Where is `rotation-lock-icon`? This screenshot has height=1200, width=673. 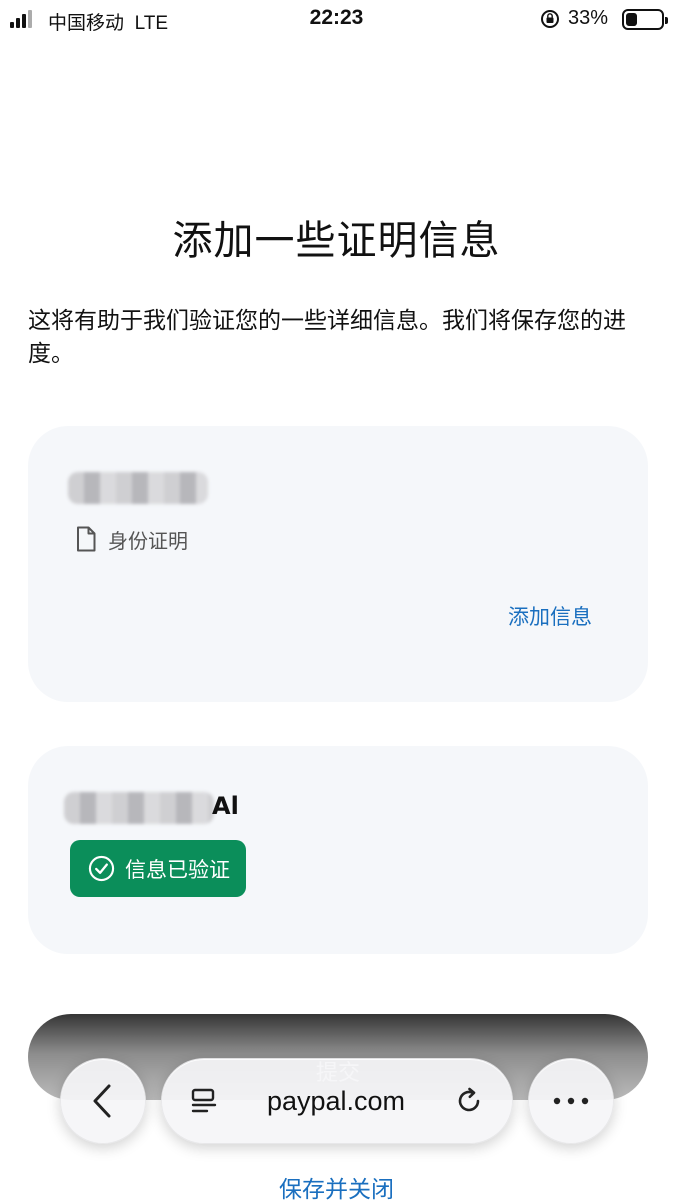
rotation-lock-icon is located at coordinates (550, 19).